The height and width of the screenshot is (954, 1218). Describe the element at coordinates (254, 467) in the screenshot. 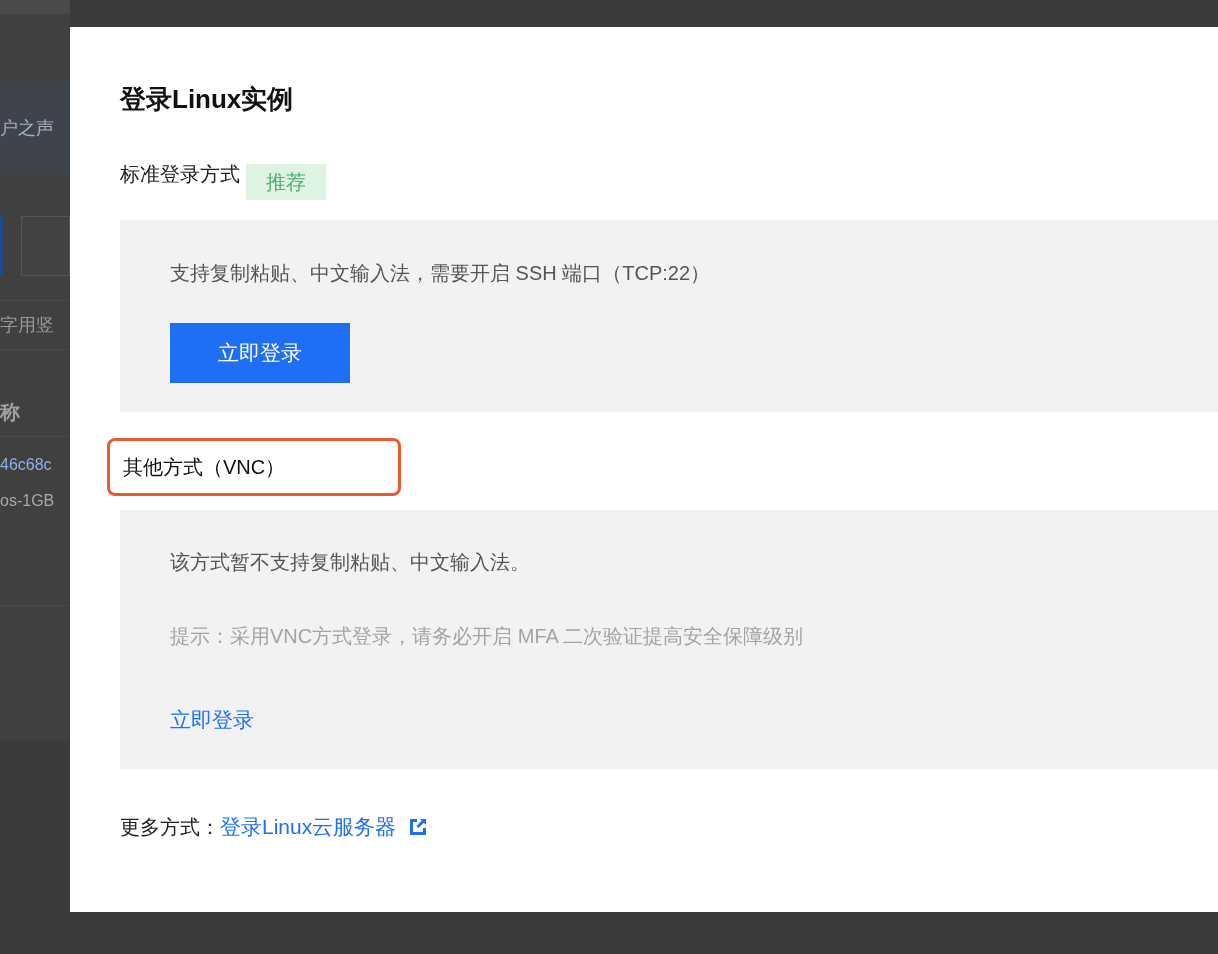

I see `section-heading: 其他方式（VNC）` at that location.